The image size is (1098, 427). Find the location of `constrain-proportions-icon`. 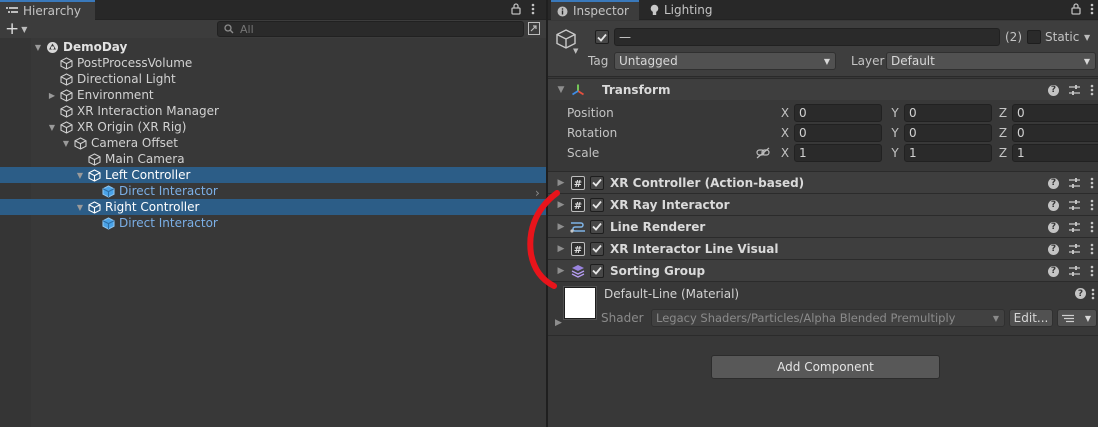

constrain-proportions-icon is located at coordinates (763, 153).